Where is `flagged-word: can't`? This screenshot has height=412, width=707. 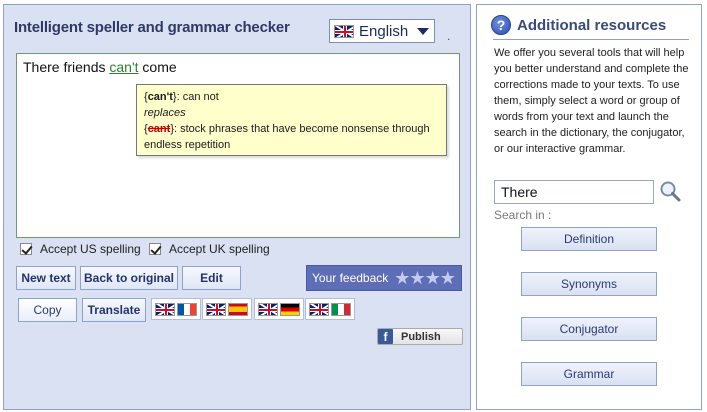
flagged-word: can't is located at coordinates (123, 67).